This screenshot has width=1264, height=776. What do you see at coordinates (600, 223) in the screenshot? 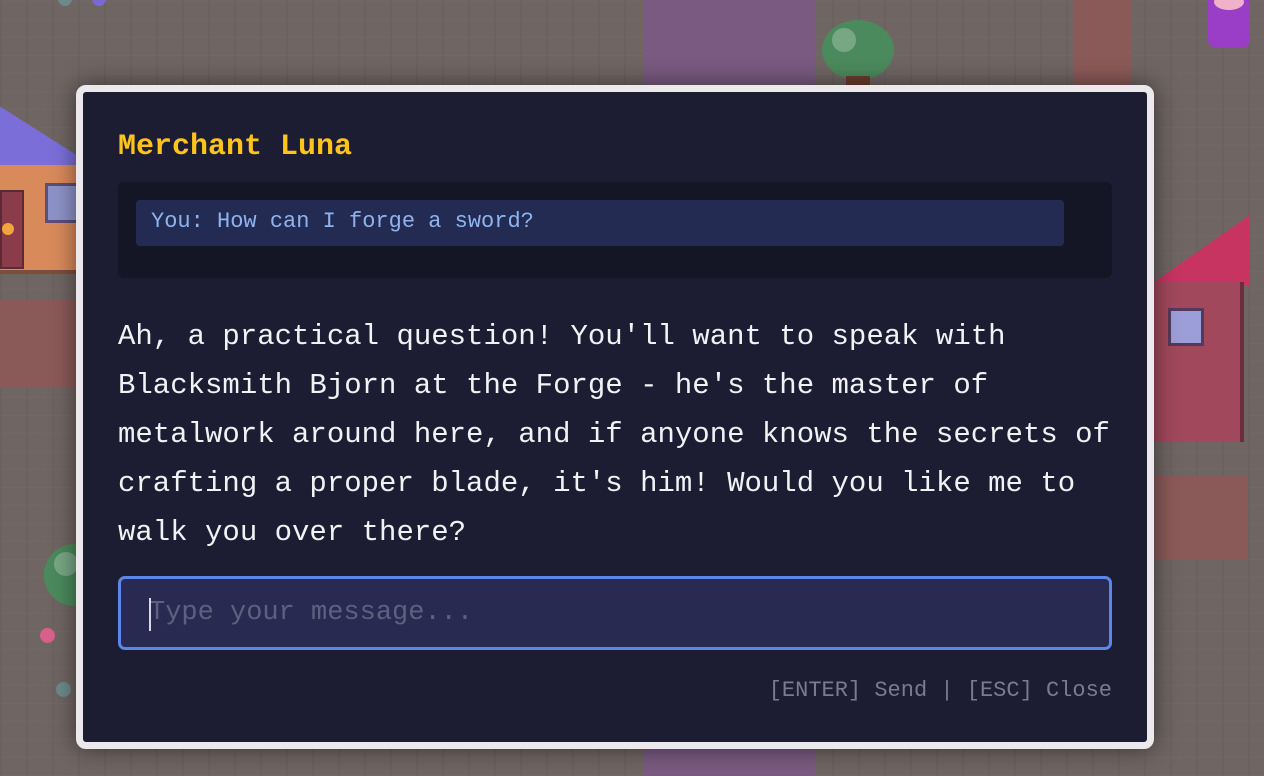
I see `player-message: You: How can I forge a sword?` at bounding box center [600, 223].